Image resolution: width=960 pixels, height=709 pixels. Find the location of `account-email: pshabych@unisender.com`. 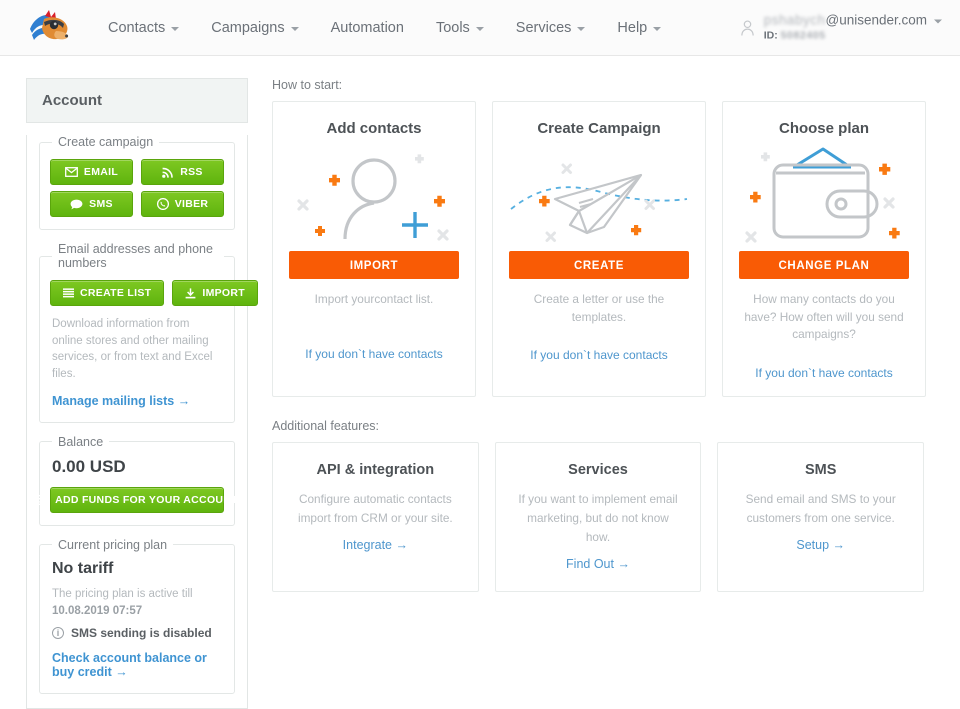

account-email: pshabych@unisender.com is located at coordinates (853, 20).